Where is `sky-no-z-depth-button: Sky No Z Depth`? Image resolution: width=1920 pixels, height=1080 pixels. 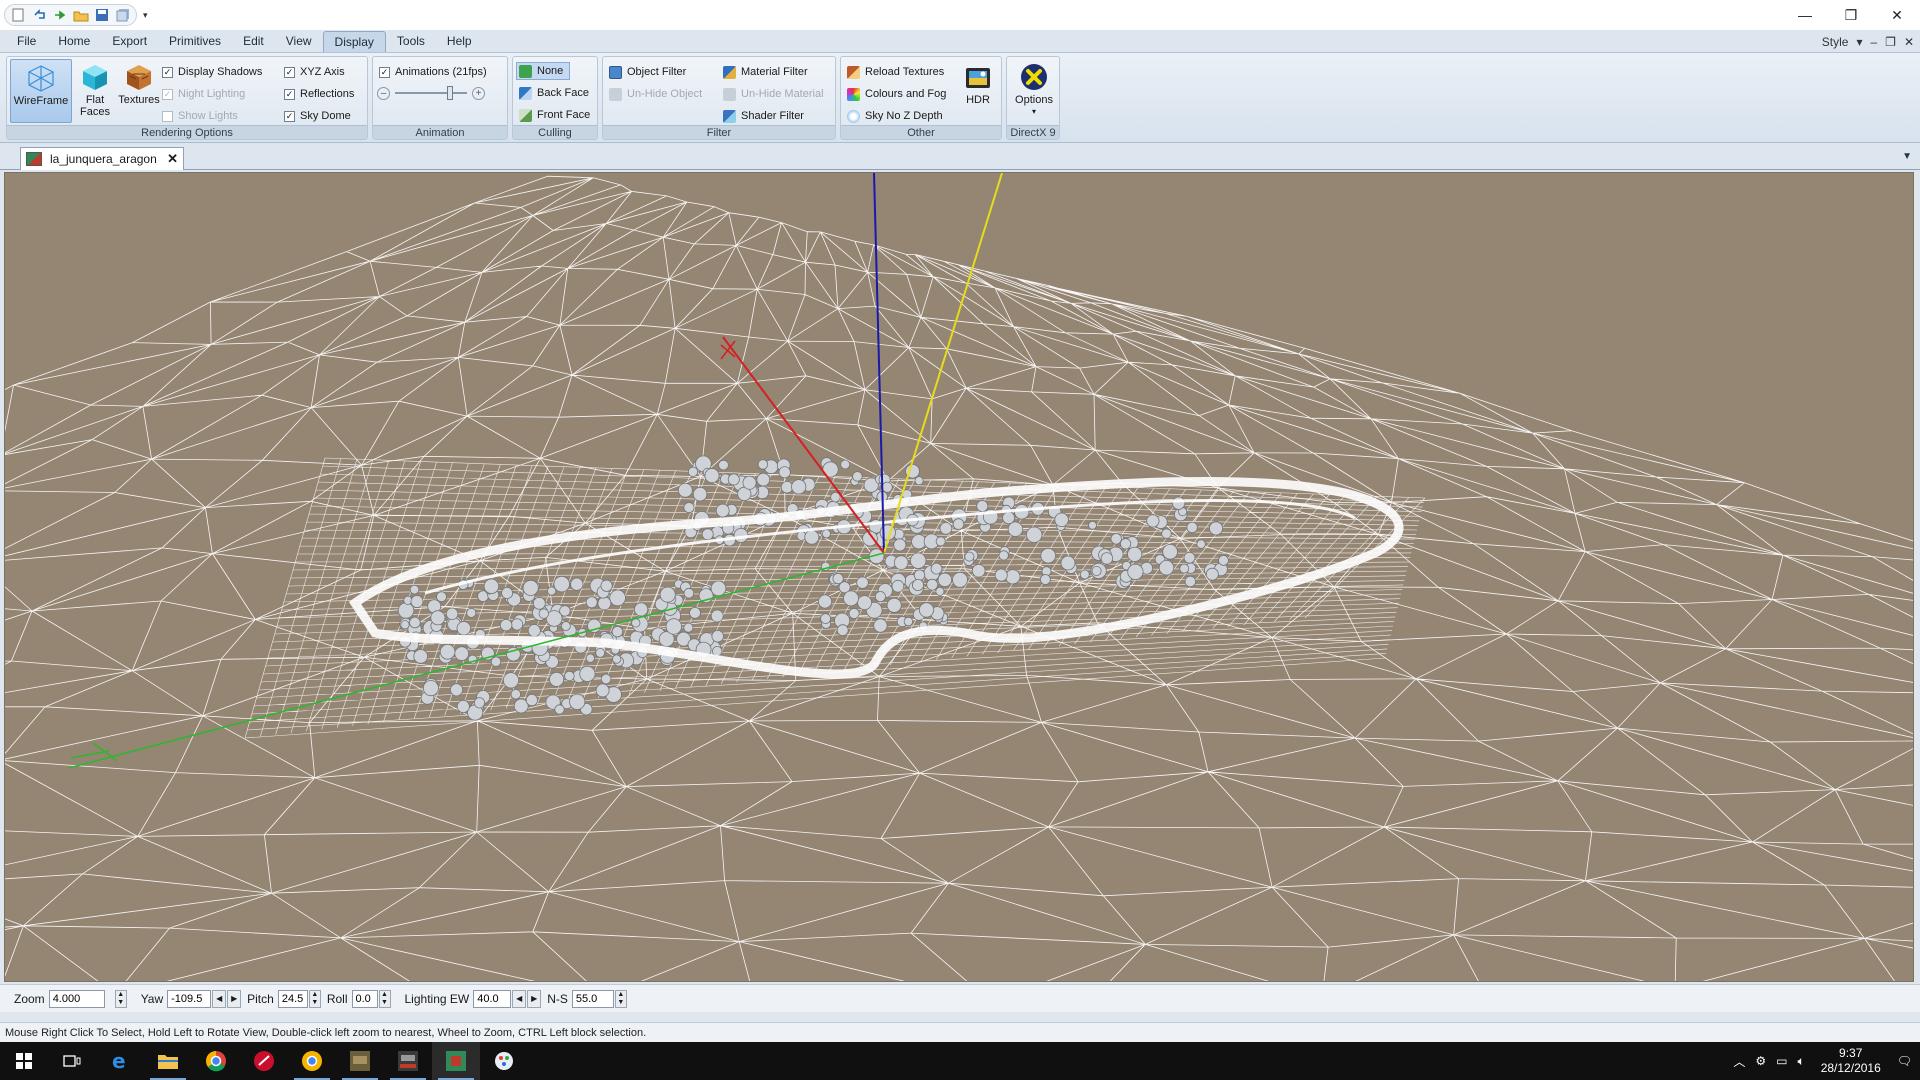
sky-no-z-depth-button: Sky No Z Depth is located at coordinates (895, 116).